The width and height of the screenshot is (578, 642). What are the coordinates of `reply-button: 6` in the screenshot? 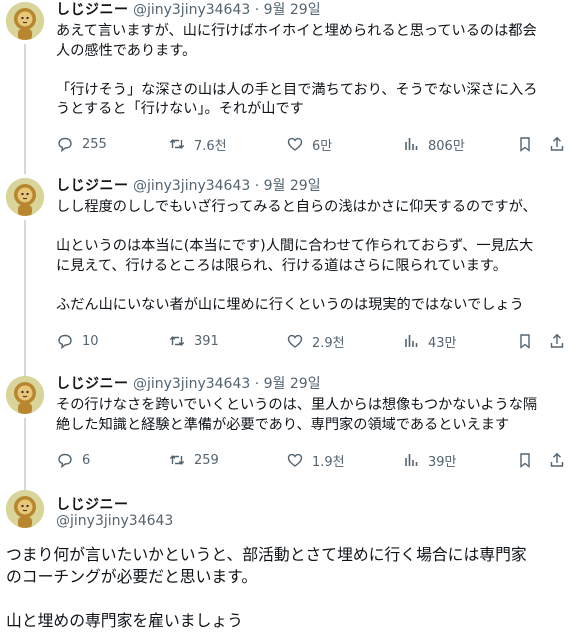 It's located at (73, 460).